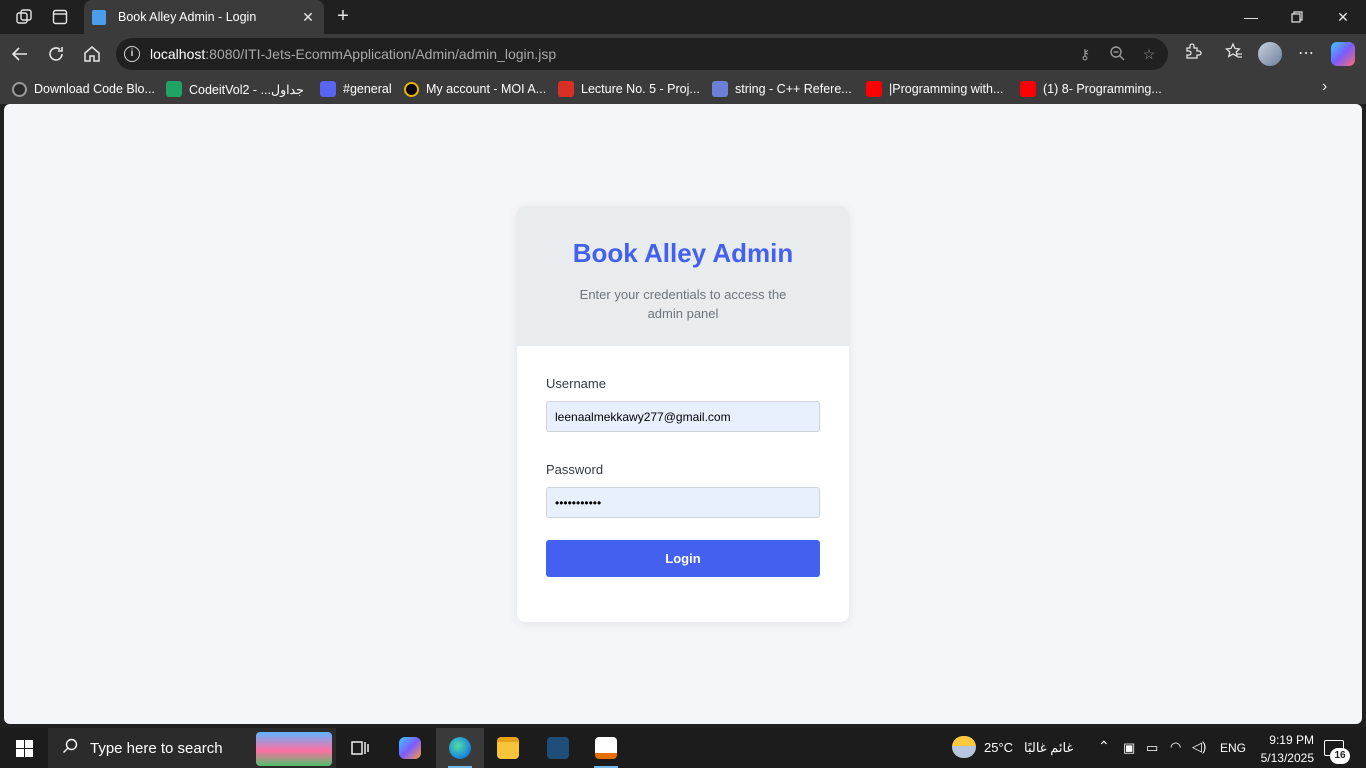 The image size is (1366, 768). What do you see at coordinates (56, 54) in the screenshot?
I see `refresh-icon` at bounding box center [56, 54].